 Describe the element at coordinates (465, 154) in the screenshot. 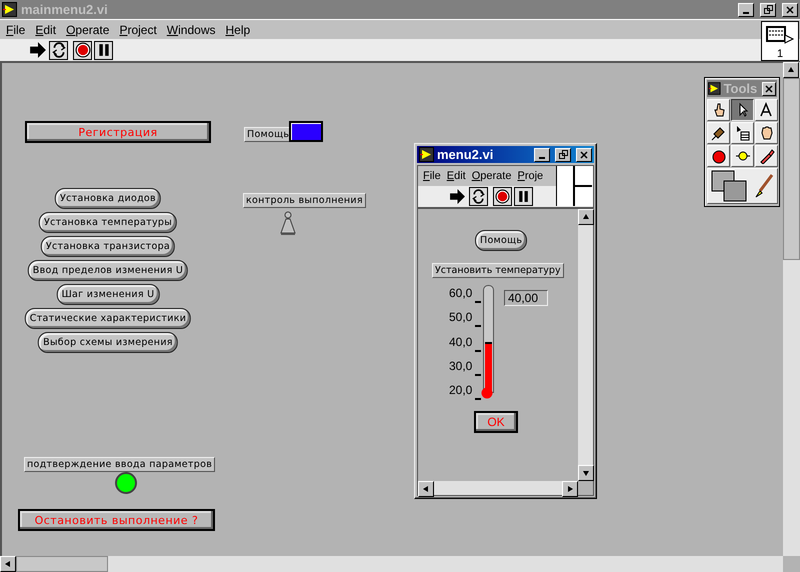

I see `subwindow-title: menu2.vi` at that location.